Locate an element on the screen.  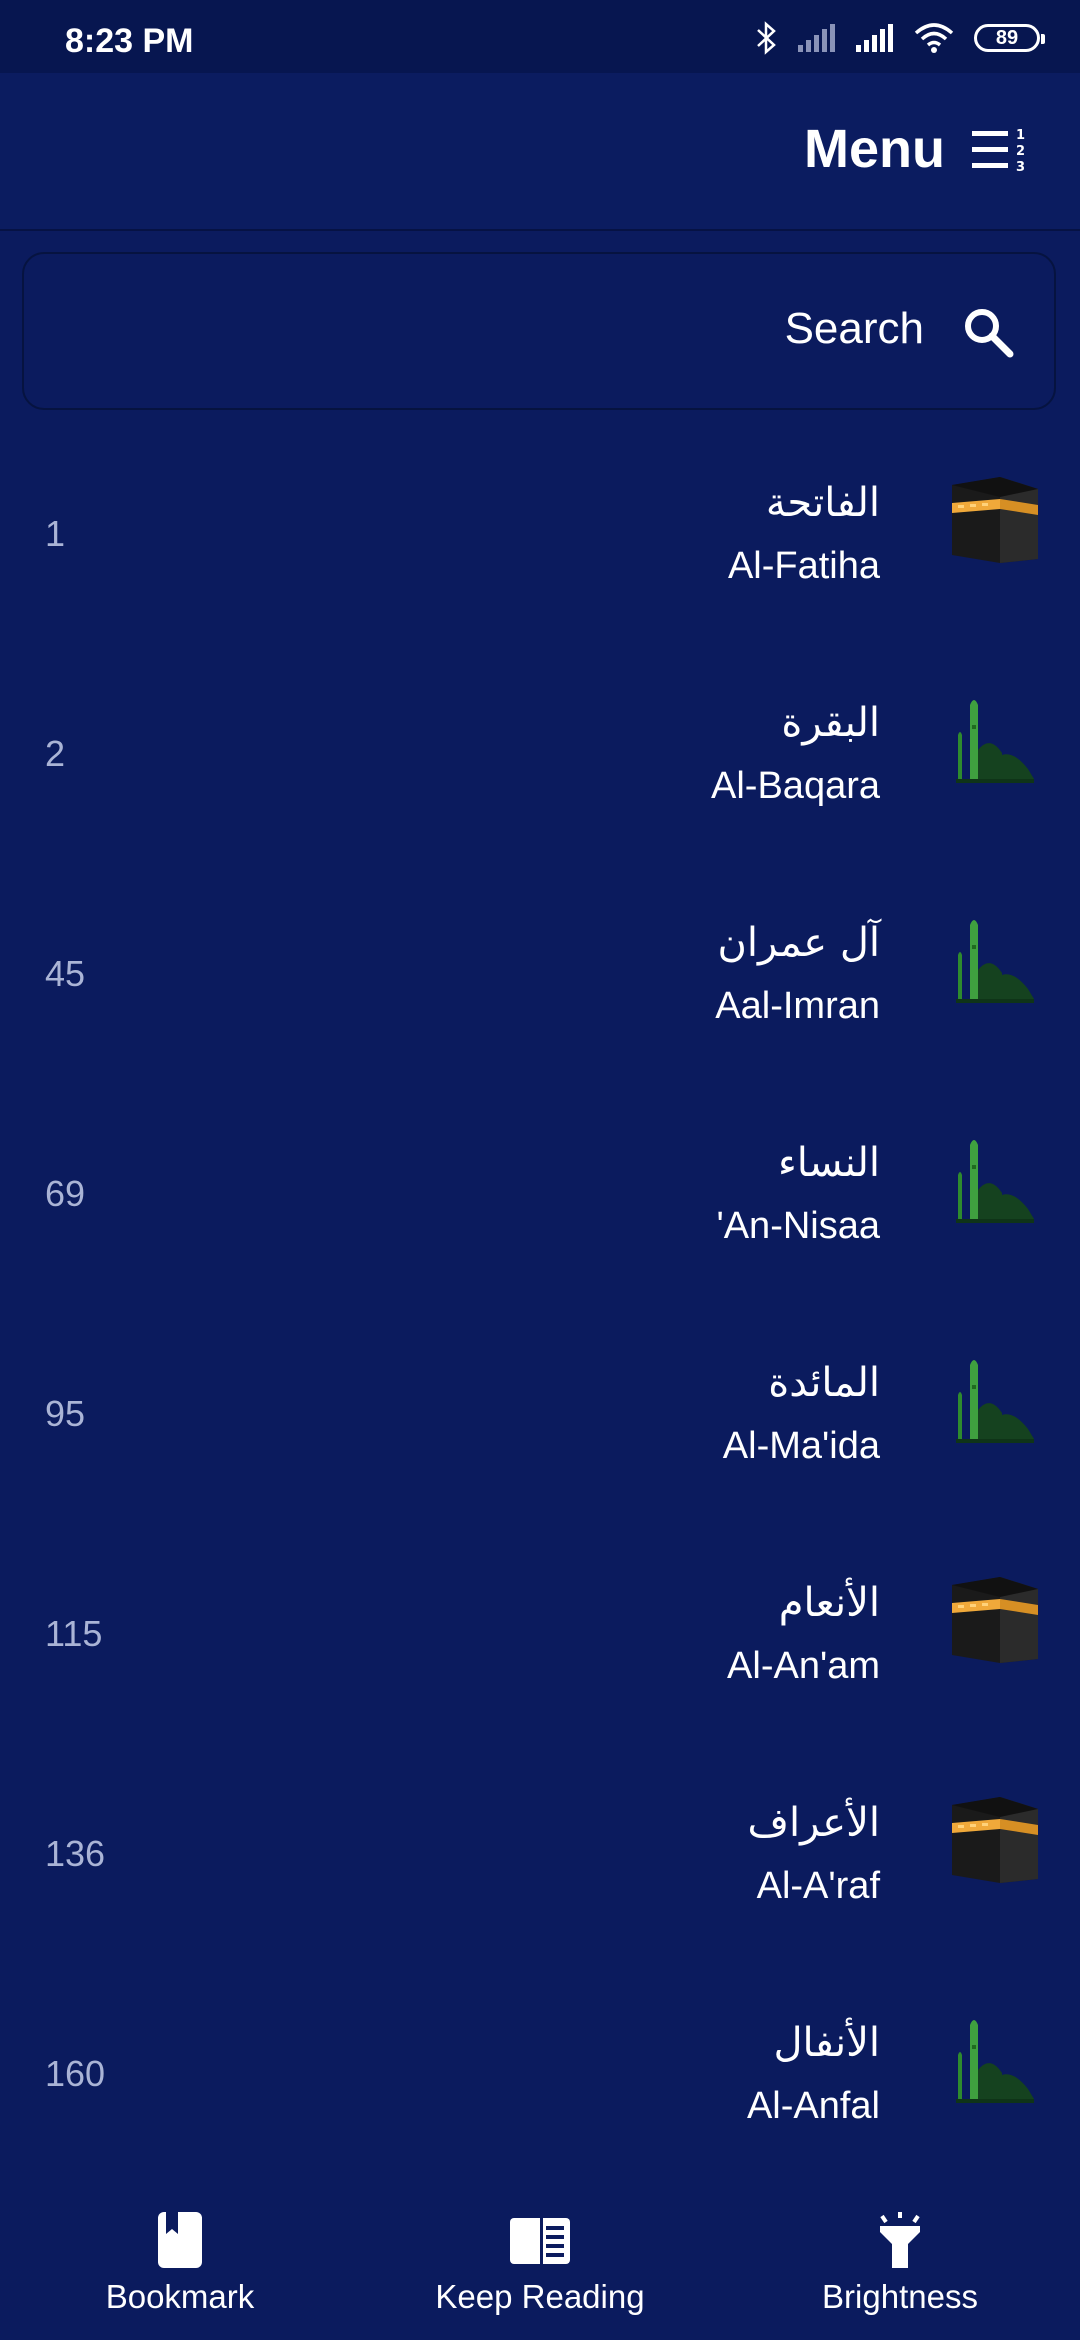
nav-bookmark-label: Bookmark is located at coordinates (180, 2296).